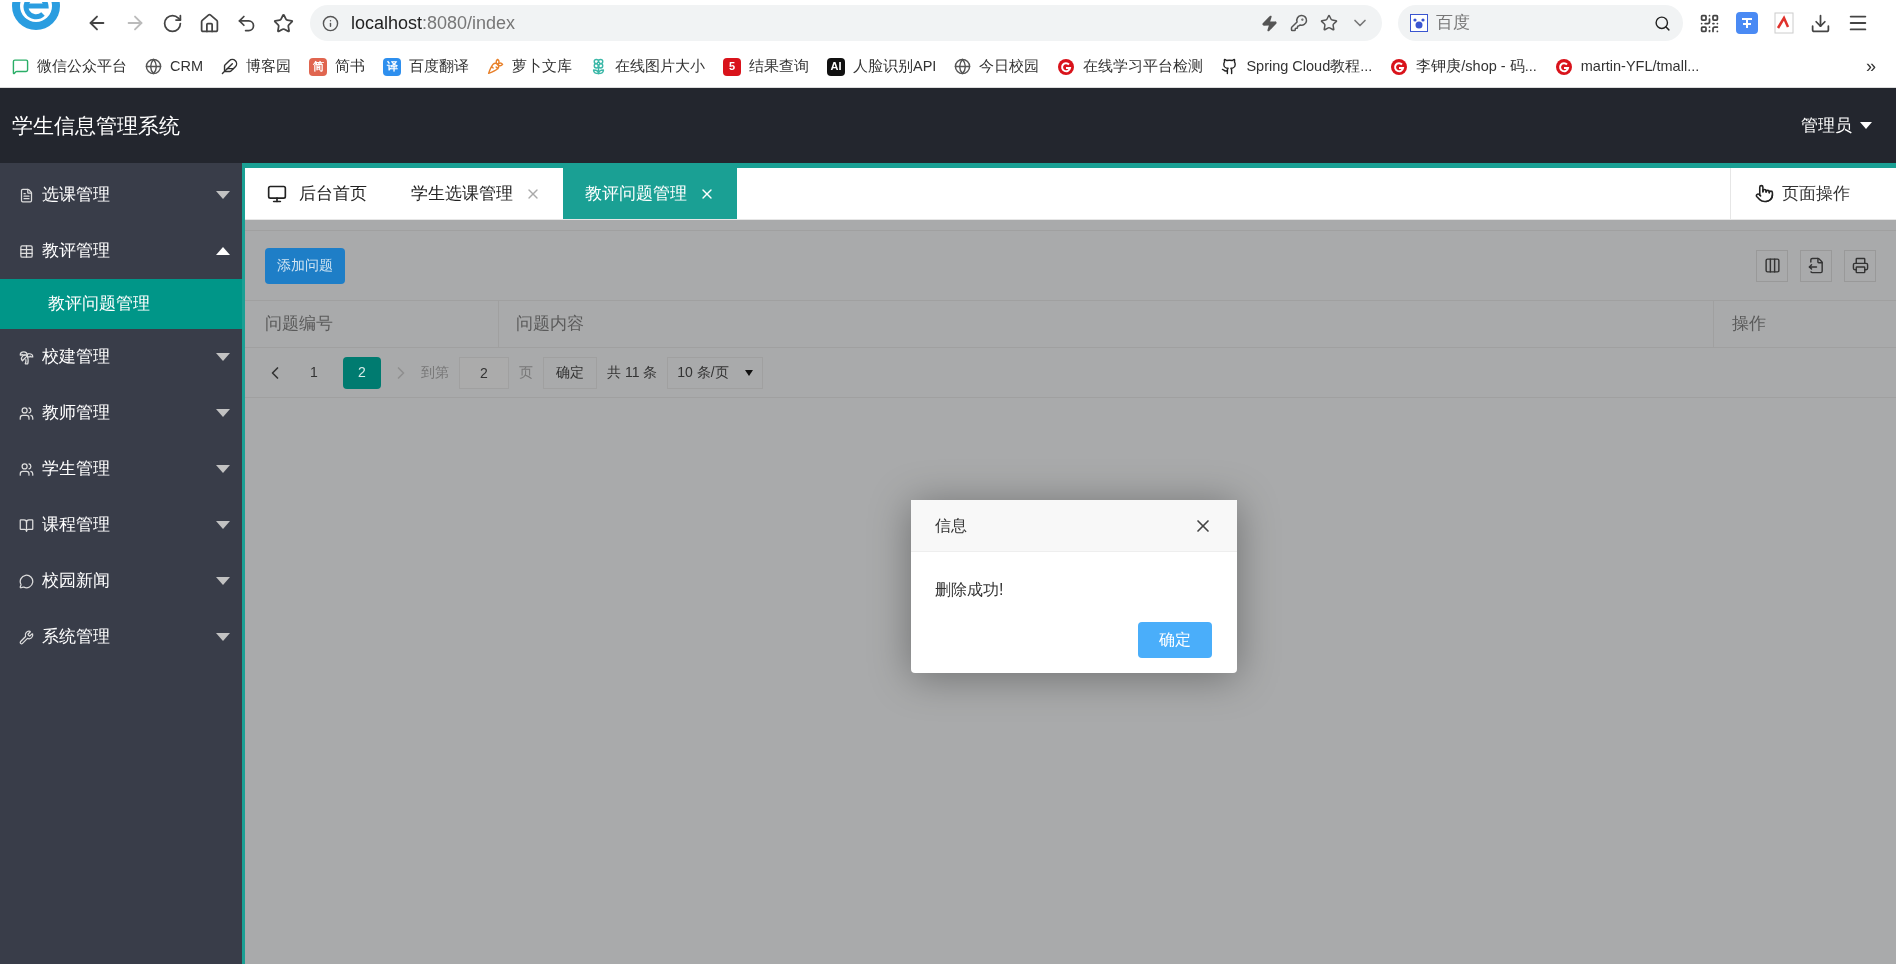 This screenshot has width=1896, height=964. Describe the element at coordinates (121, 304) in the screenshot. I see `sidebar-subitem: 教评问题管理` at that location.